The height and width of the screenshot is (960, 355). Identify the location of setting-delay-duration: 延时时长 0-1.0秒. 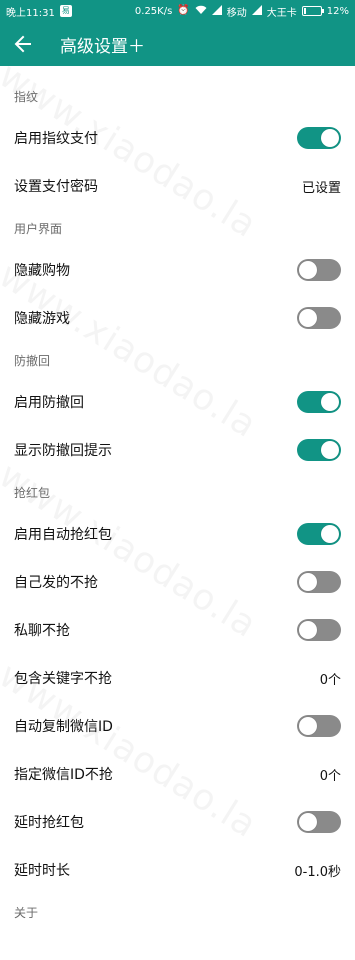
(177, 870).